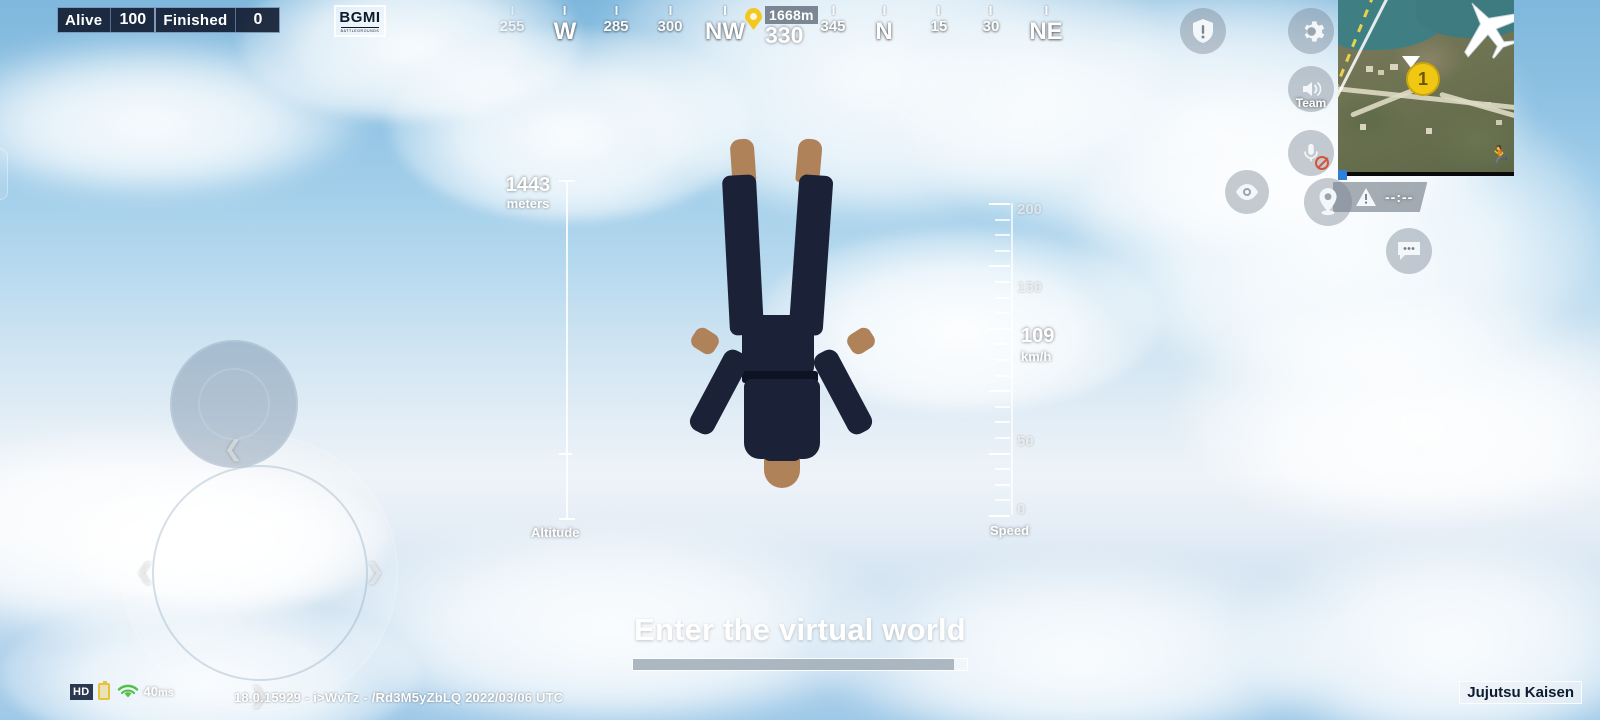 The height and width of the screenshot is (720, 1600). I want to click on speed-title: Speed, so click(1010, 530).